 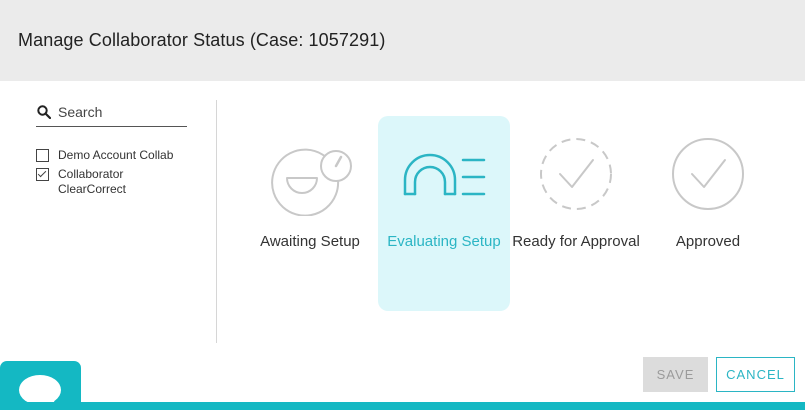 What do you see at coordinates (708, 213) in the screenshot?
I see `stage-approved: Approved` at bounding box center [708, 213].